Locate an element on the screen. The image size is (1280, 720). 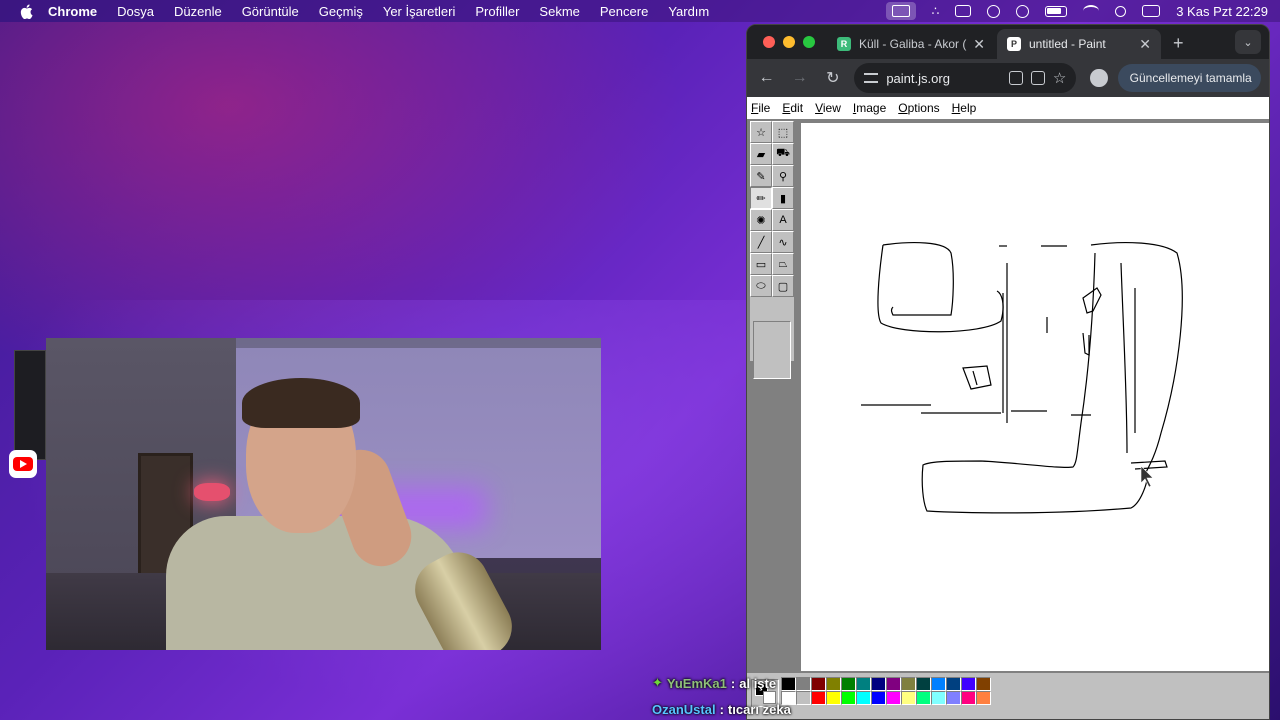
zoom-window-button is located at coordinates (809, 42).